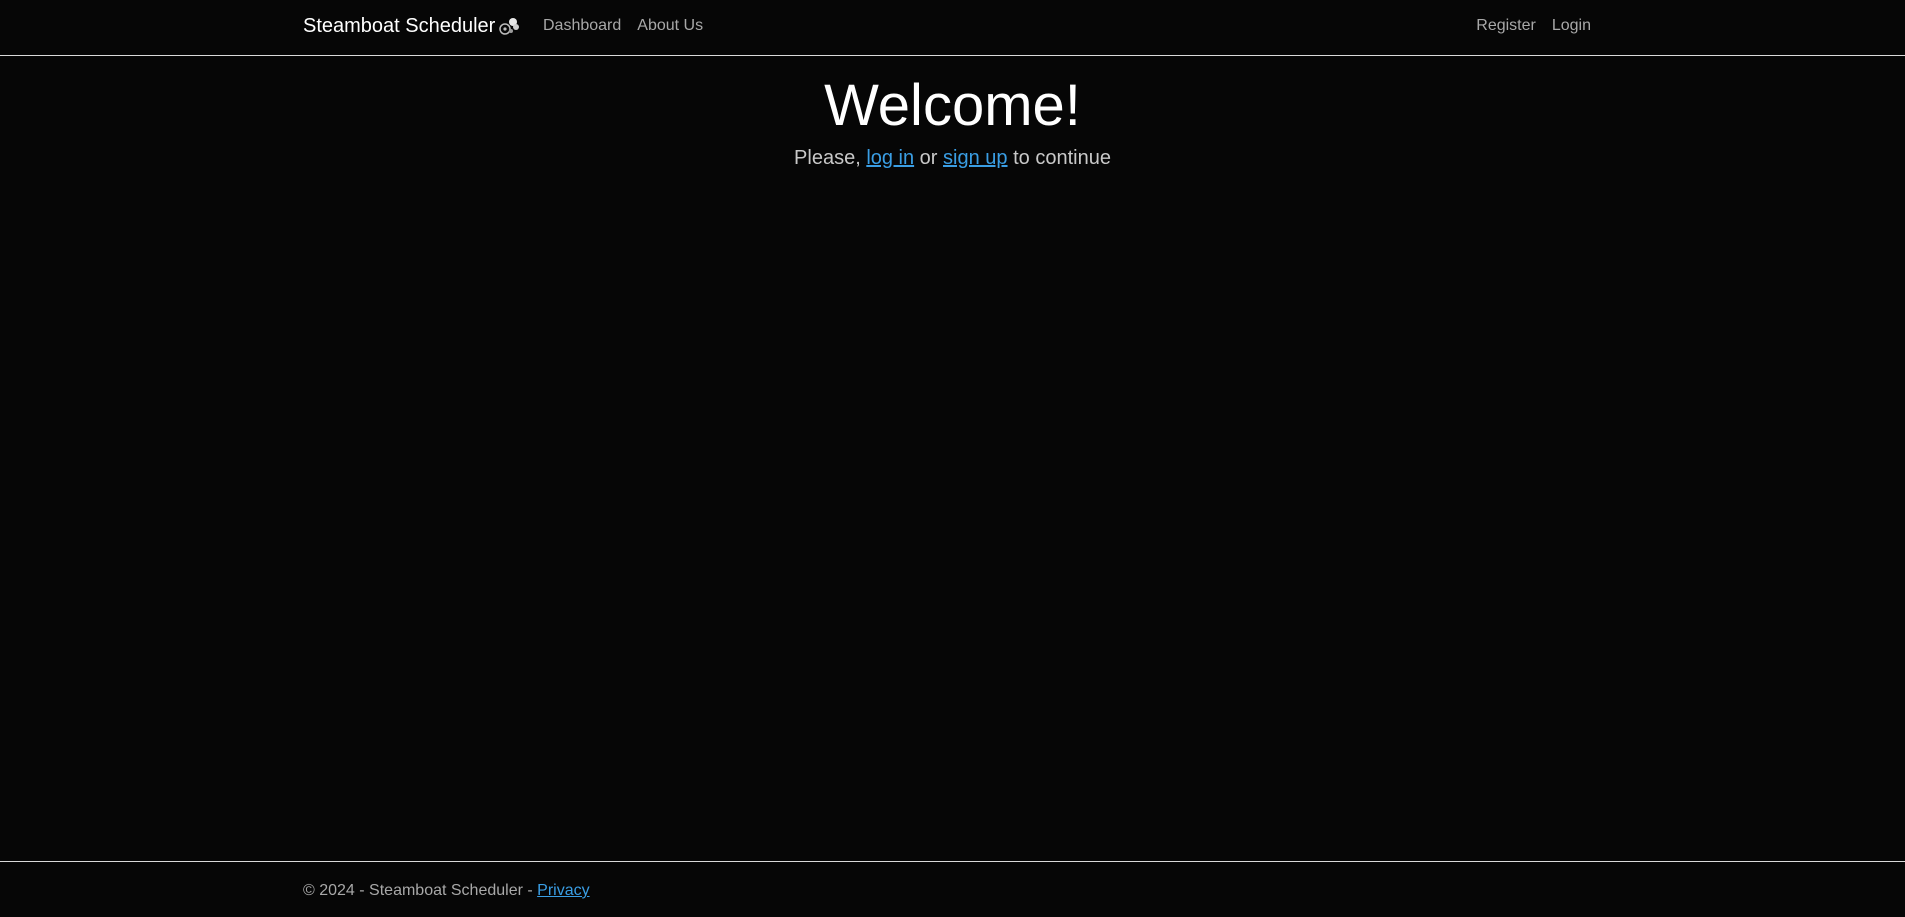 The image size is (1905, 917). I want to click on nav-login-link: Login, so click(1571, 26).